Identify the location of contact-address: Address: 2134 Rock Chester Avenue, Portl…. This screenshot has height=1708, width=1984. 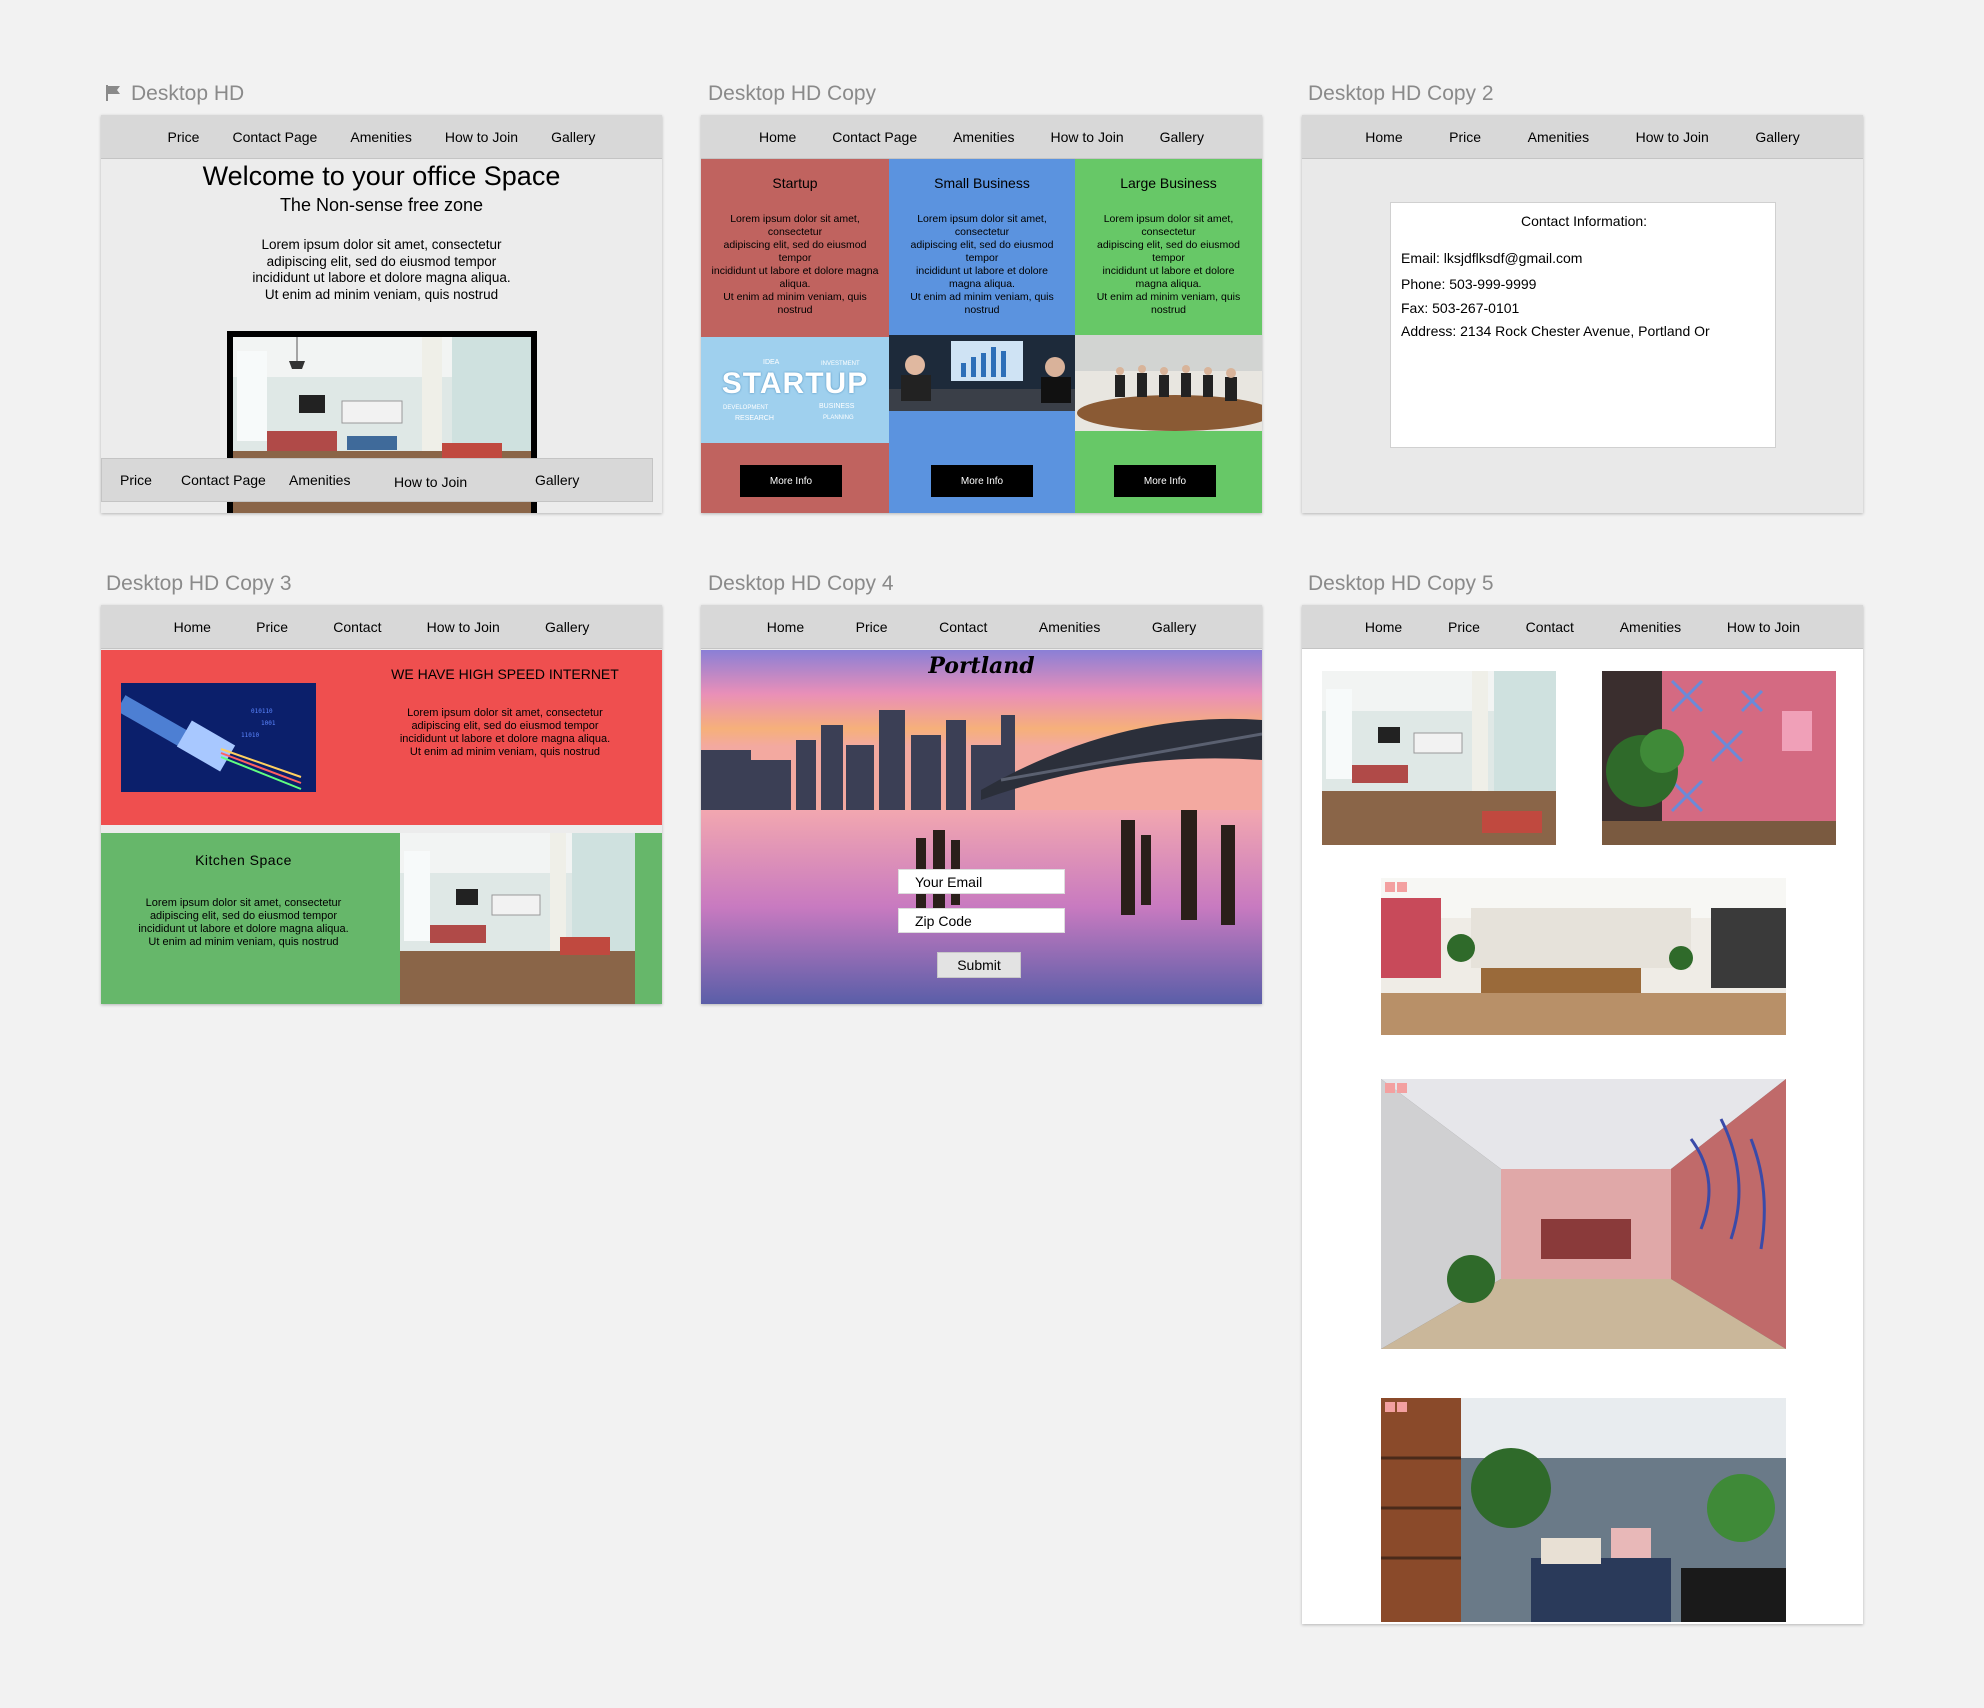
(1555, 331).